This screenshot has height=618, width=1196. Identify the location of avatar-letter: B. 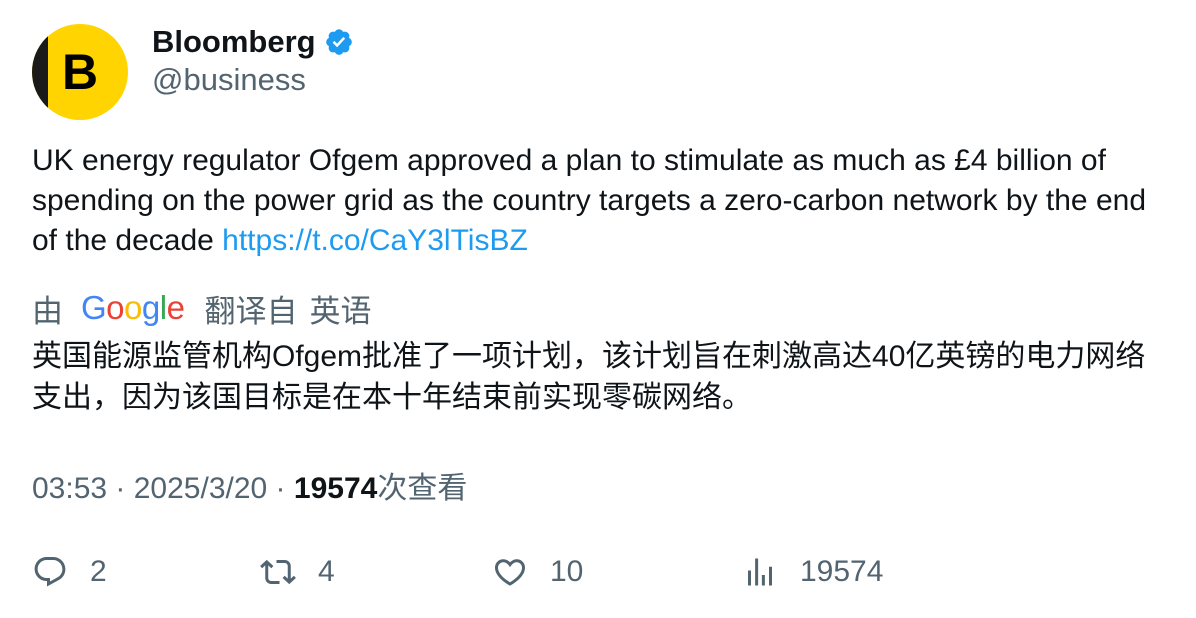
(80, 72).